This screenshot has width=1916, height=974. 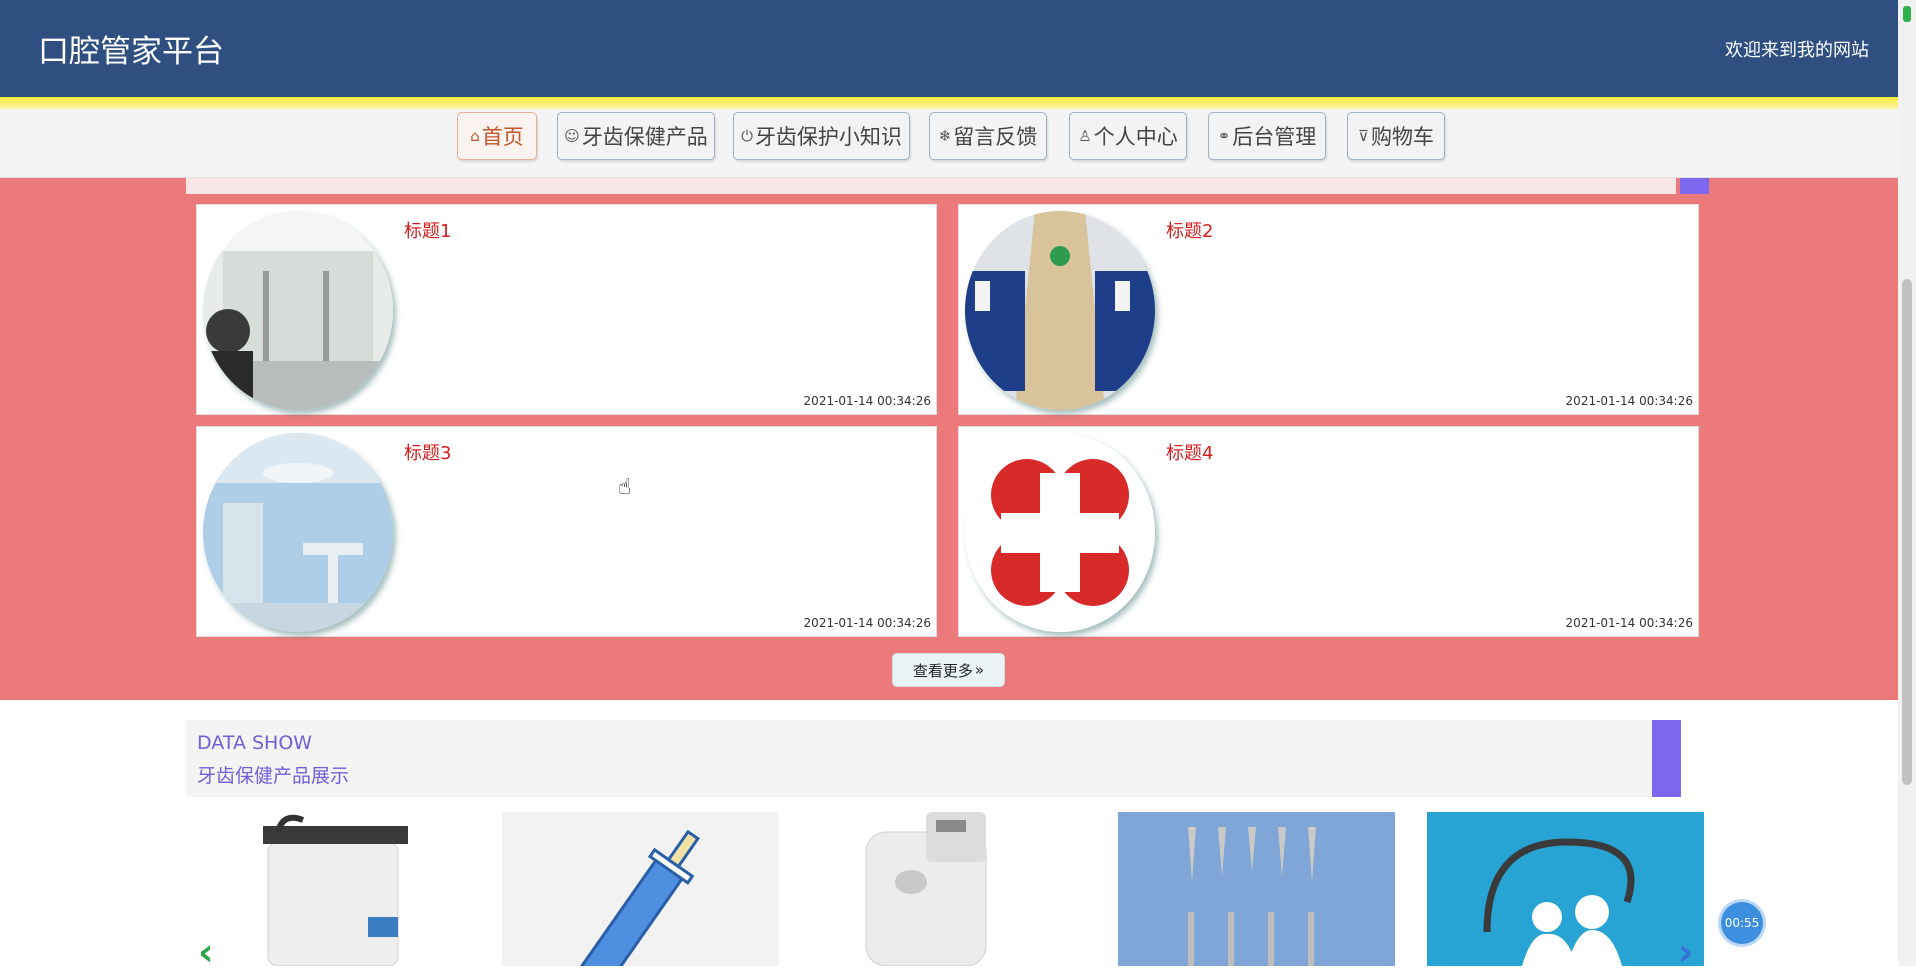 I want to click on cart-icon: ⊽, so click(x=1363, y=136).